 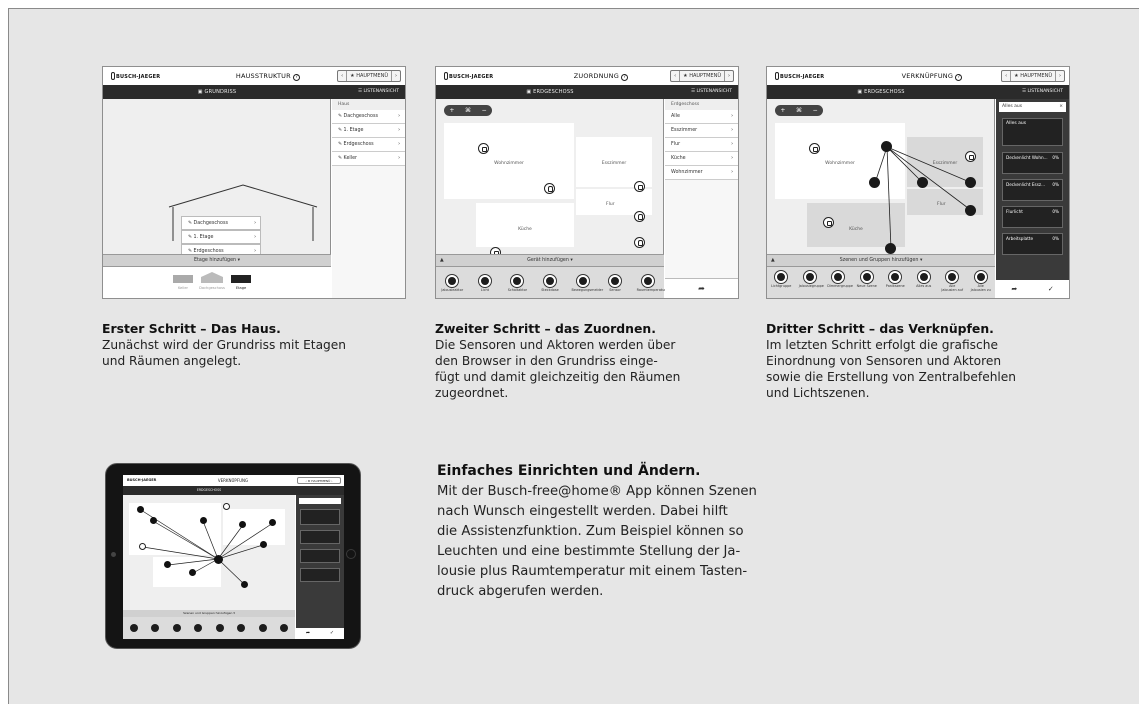 I want to click on device-item: Steckdose, so click(x=550, y=283).